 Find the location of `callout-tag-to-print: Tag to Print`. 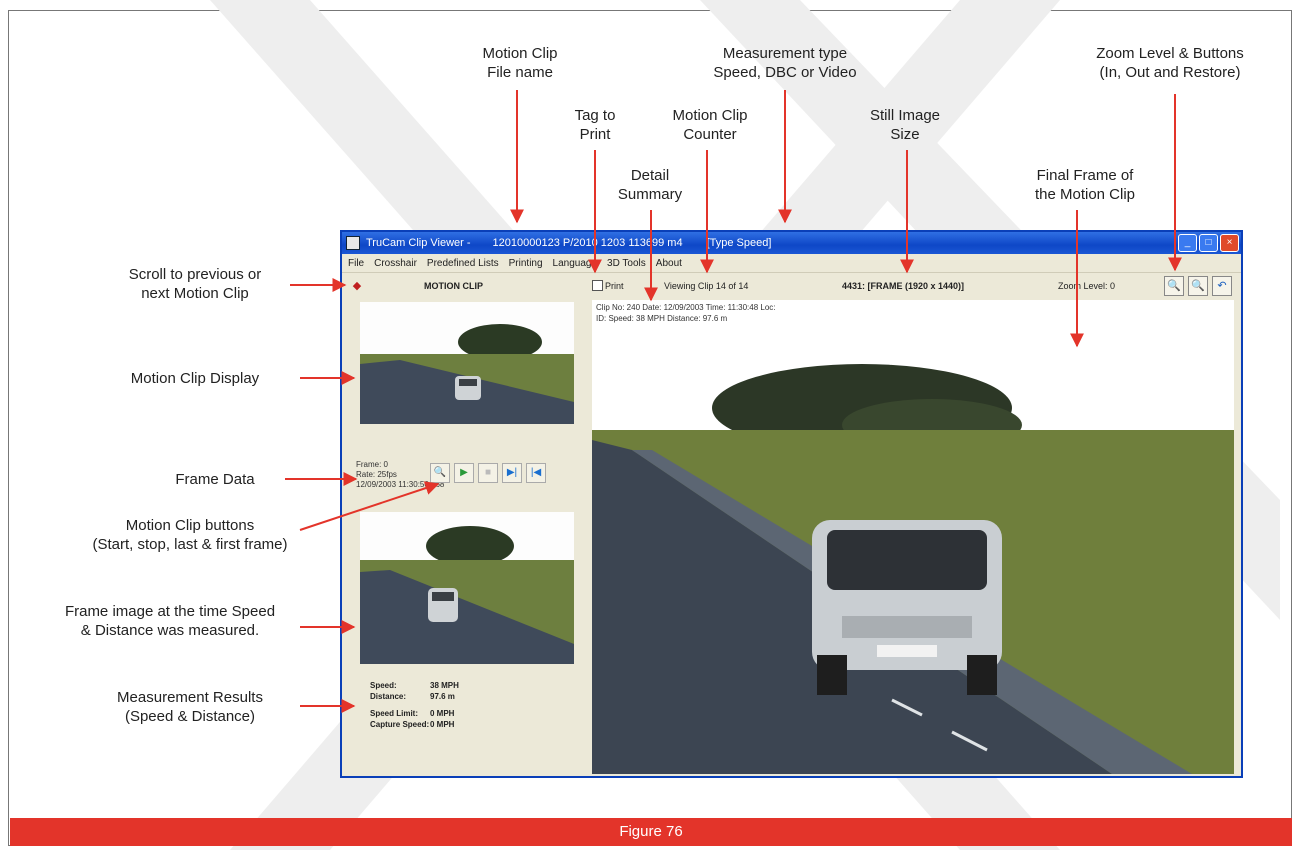

callout-tag-to-print: Tag to Print is located at coordinates (595, 125).